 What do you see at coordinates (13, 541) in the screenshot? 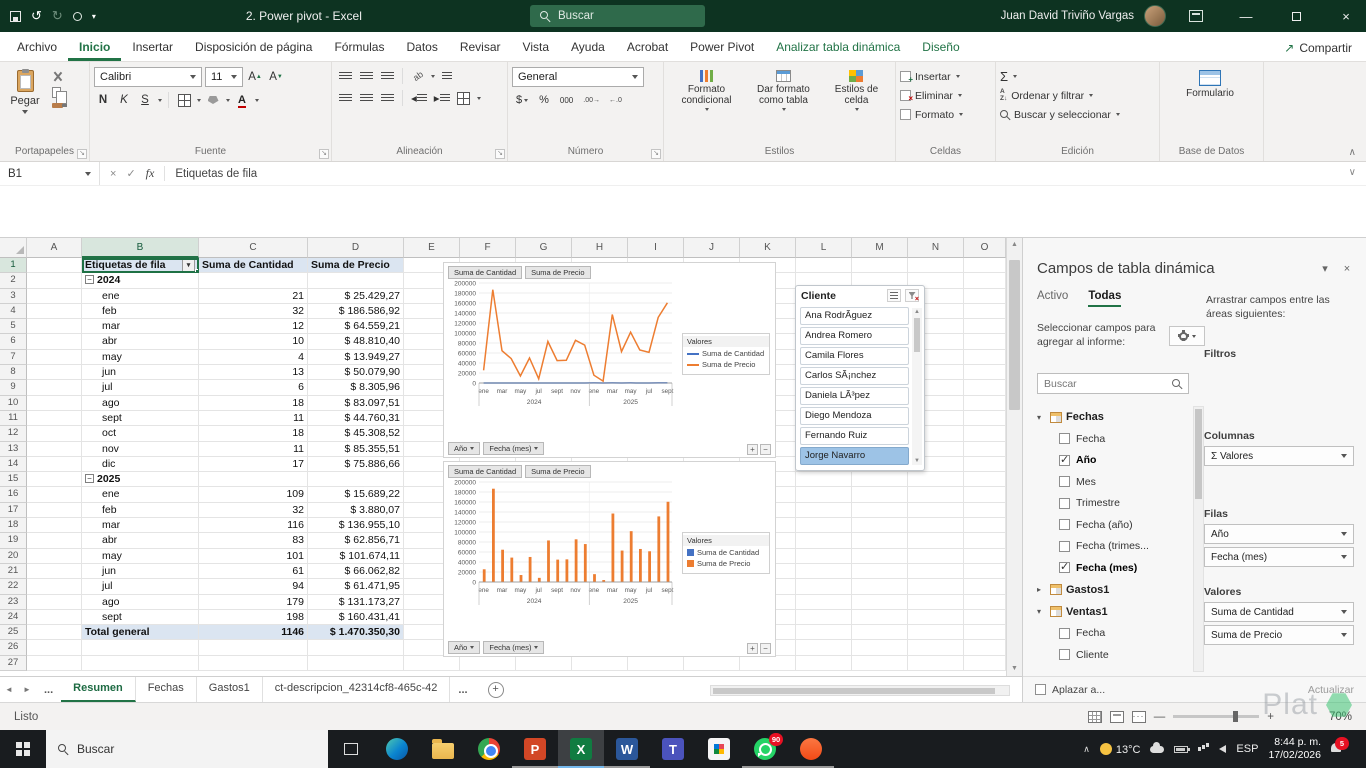
I see `row-header-19: 19` at bounding box center [13, 541].